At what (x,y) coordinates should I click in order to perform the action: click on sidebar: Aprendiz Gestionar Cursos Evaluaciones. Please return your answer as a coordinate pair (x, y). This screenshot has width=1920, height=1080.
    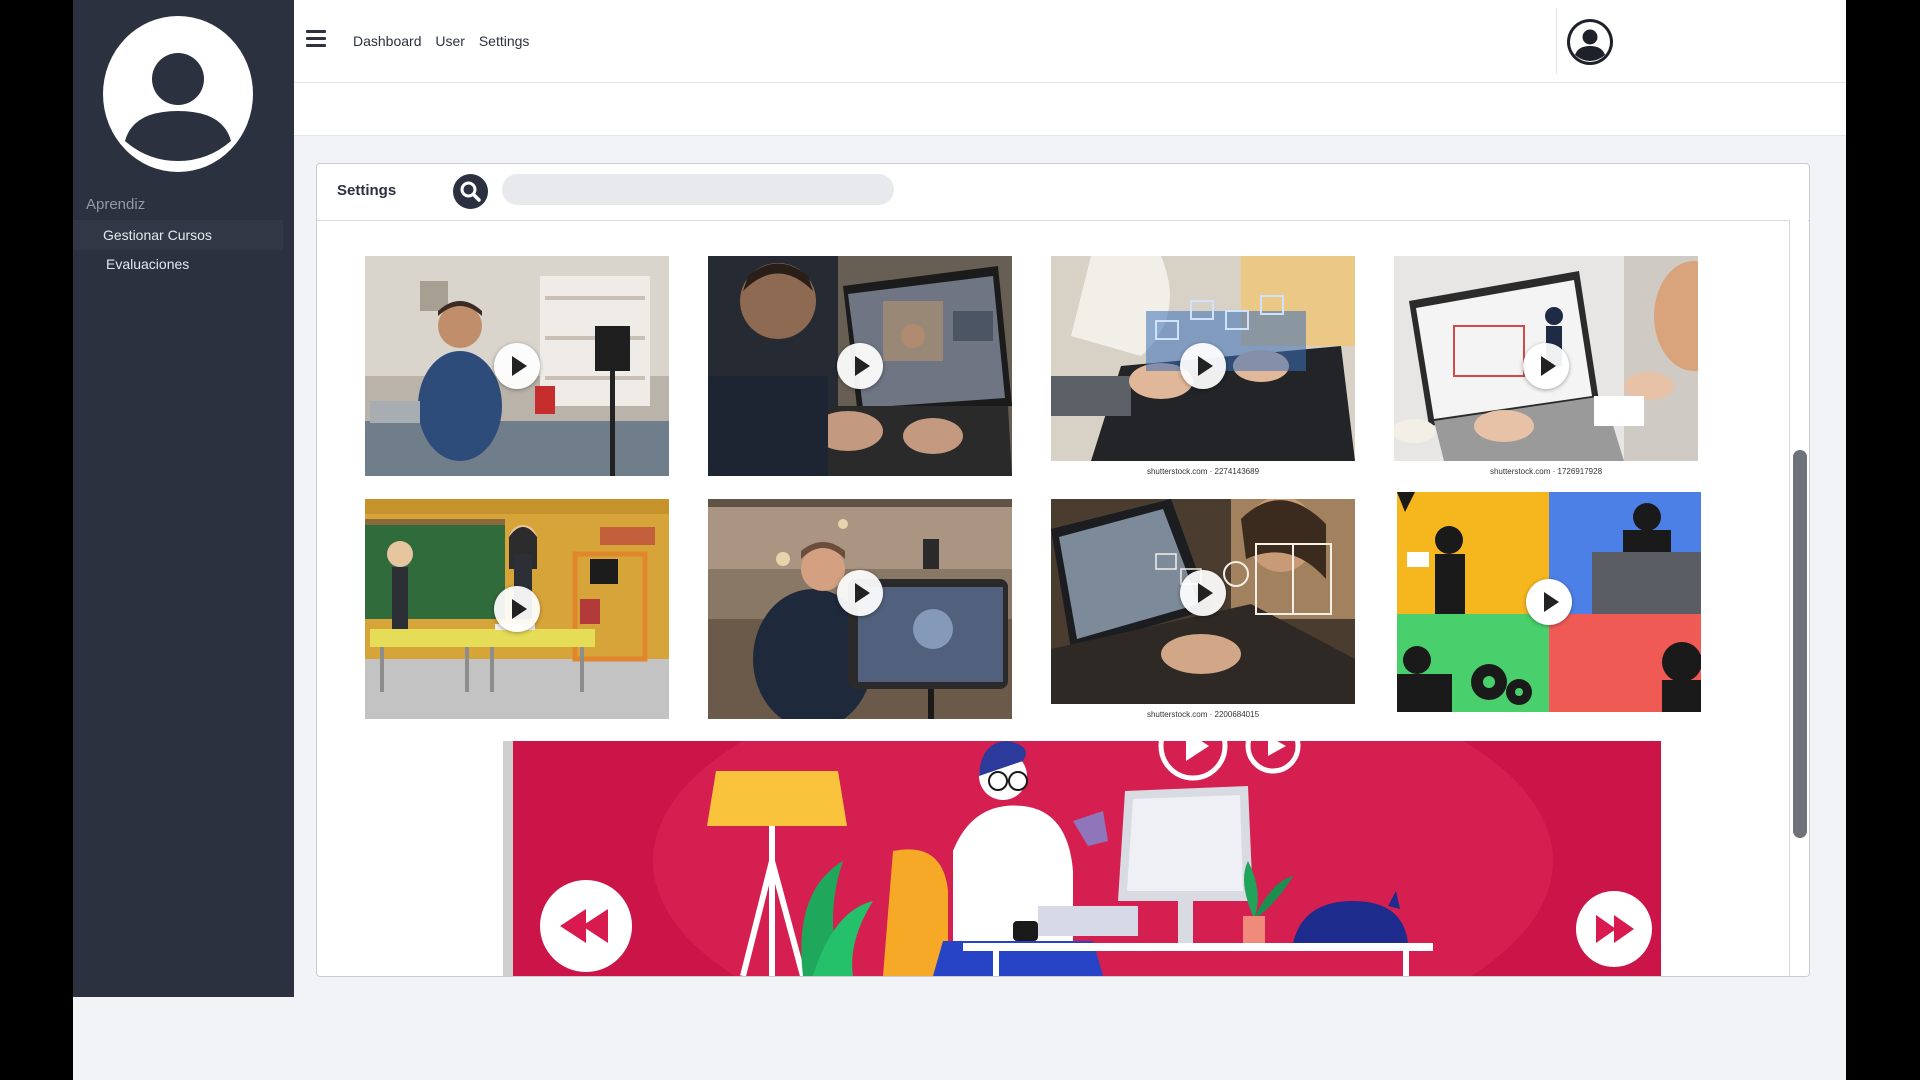
    Looking at the image, I should click on (183, 498).